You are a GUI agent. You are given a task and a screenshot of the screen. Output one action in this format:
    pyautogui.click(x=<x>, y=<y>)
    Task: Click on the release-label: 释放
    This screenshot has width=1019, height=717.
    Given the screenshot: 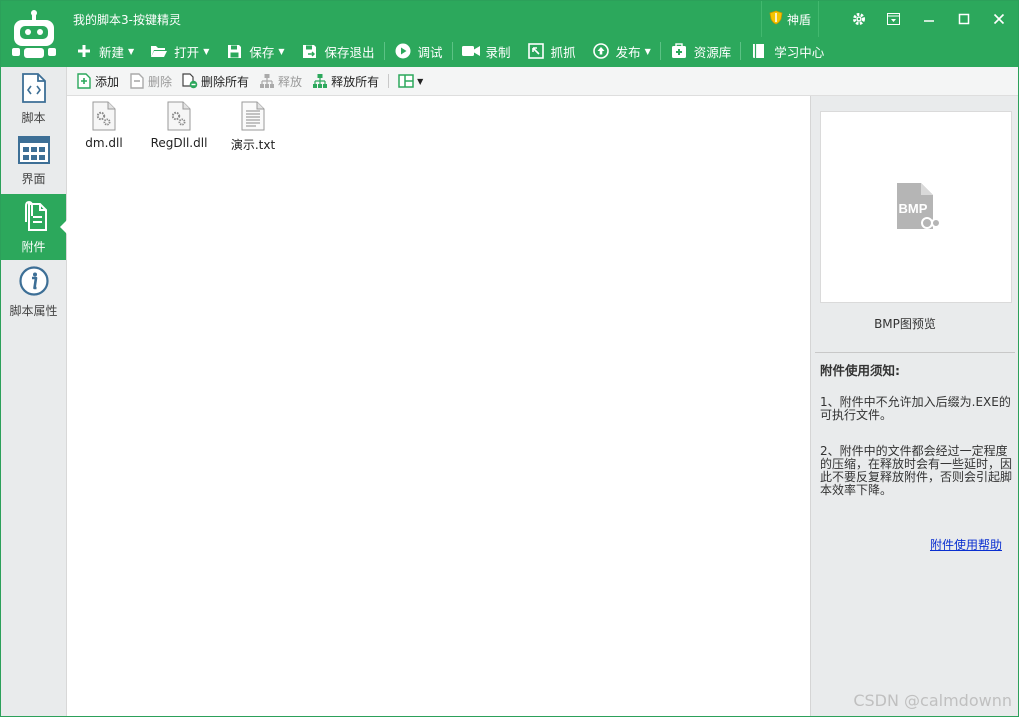 What is the action you would take?
    pyautogui.click(x=290, y=81)
    